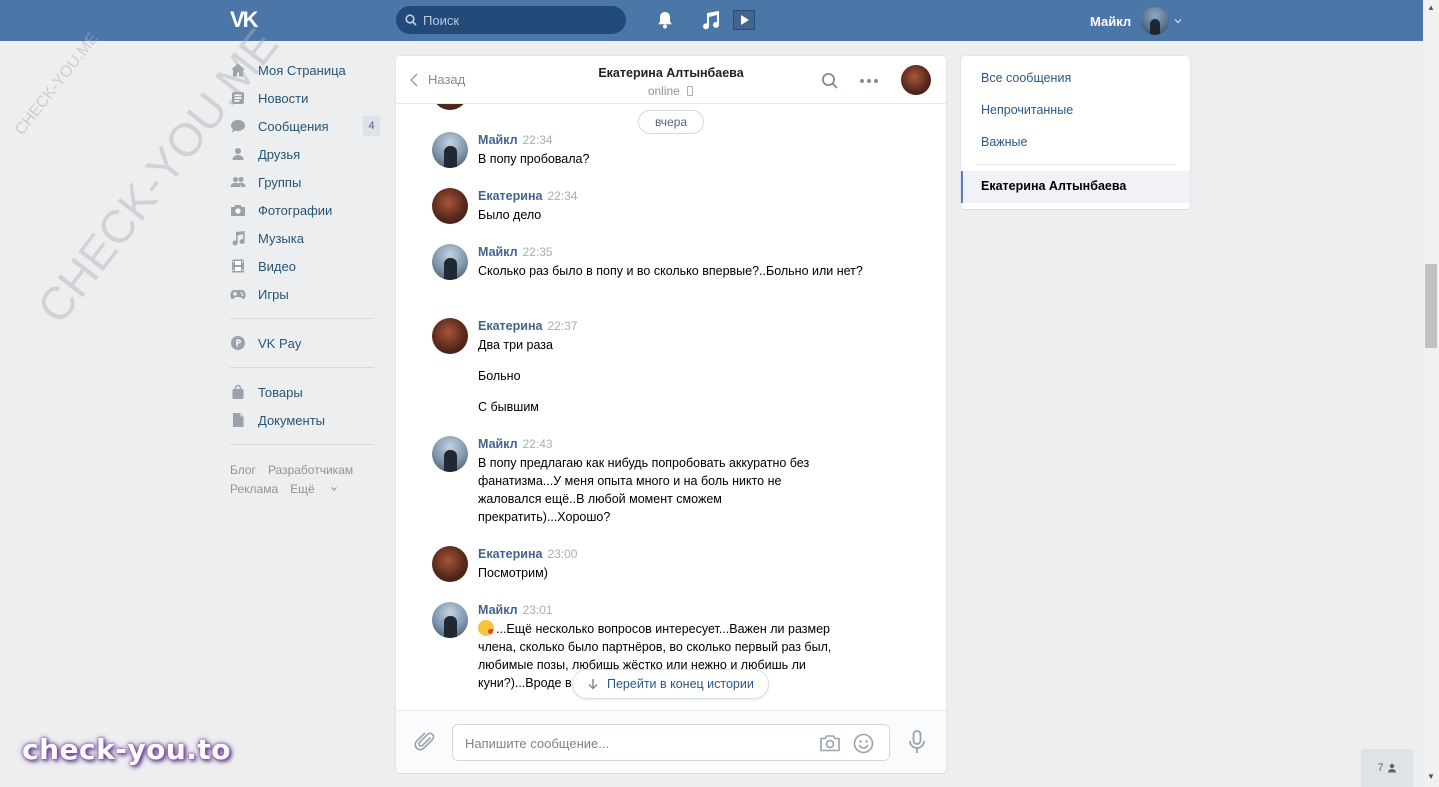 The width and height of the screenshot is (1439, 787). Describe the element at coordinates (744, 20) in the screenshot. I see `video-play-icon` at that location.